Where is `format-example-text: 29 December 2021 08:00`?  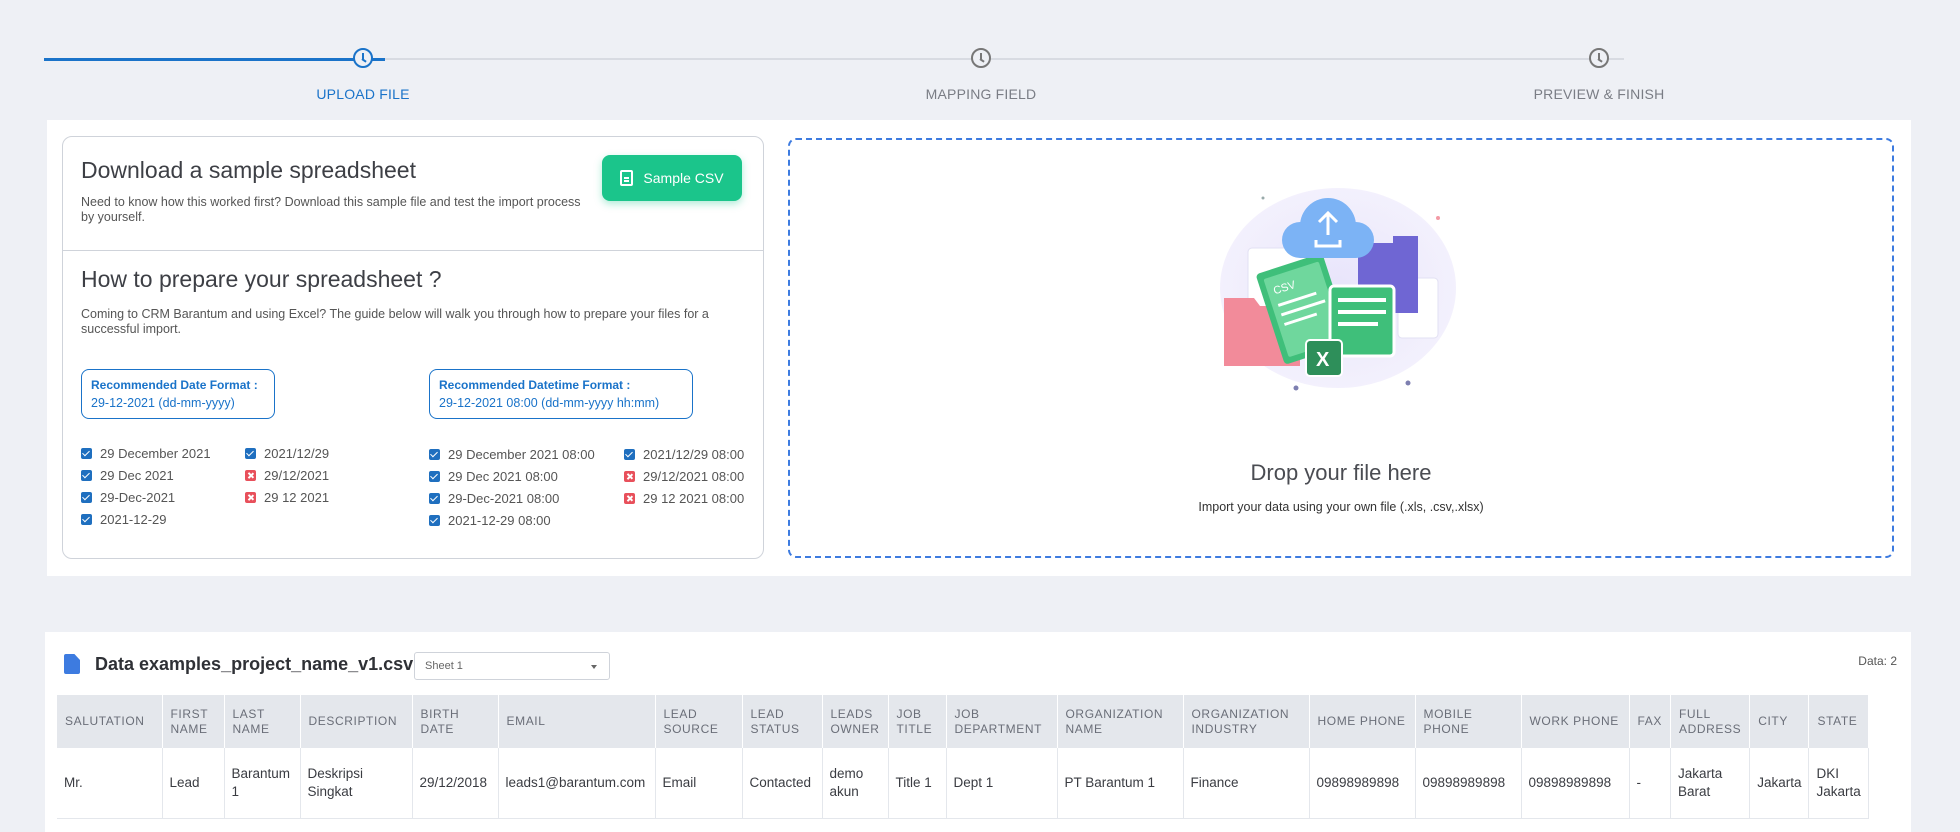
format-example-text: 29 December 2021 08:00 is located at coordinates (521, 454).